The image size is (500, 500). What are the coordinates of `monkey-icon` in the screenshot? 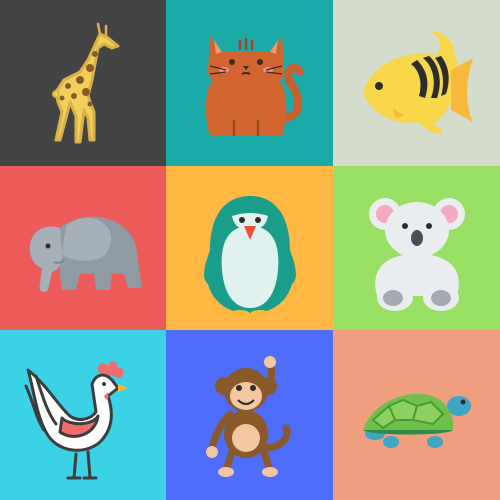 It's located at (248, 416).